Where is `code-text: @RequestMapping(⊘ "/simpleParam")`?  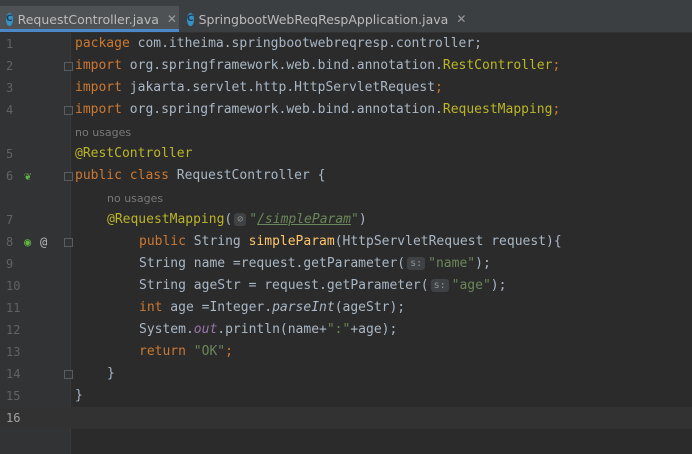 code-text: @RequestMapping(⊘ "/simpleParam") is located at coordinates (237, 220).